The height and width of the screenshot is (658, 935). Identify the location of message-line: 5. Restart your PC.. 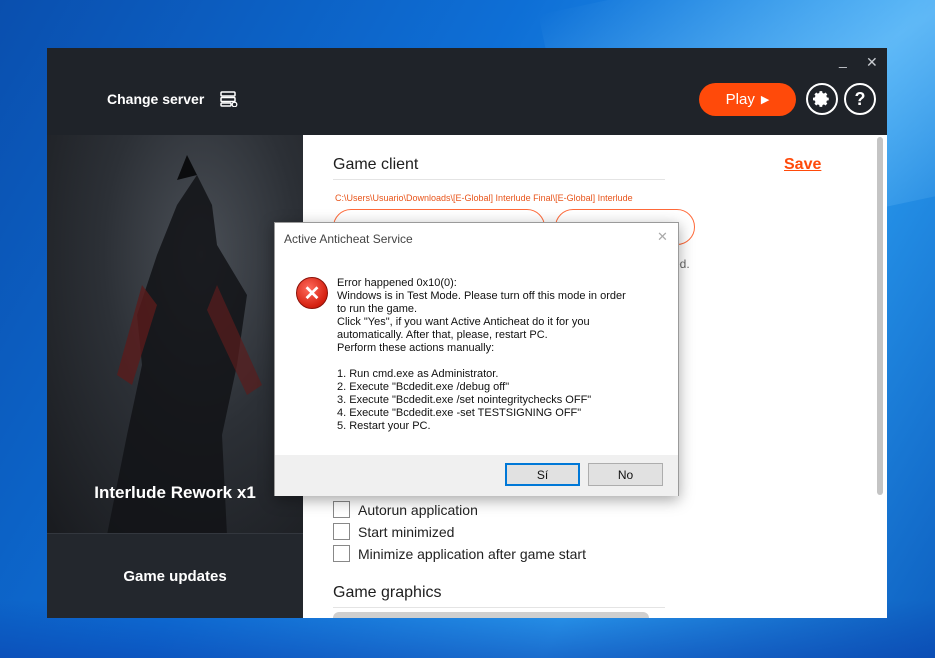
(384, 426).